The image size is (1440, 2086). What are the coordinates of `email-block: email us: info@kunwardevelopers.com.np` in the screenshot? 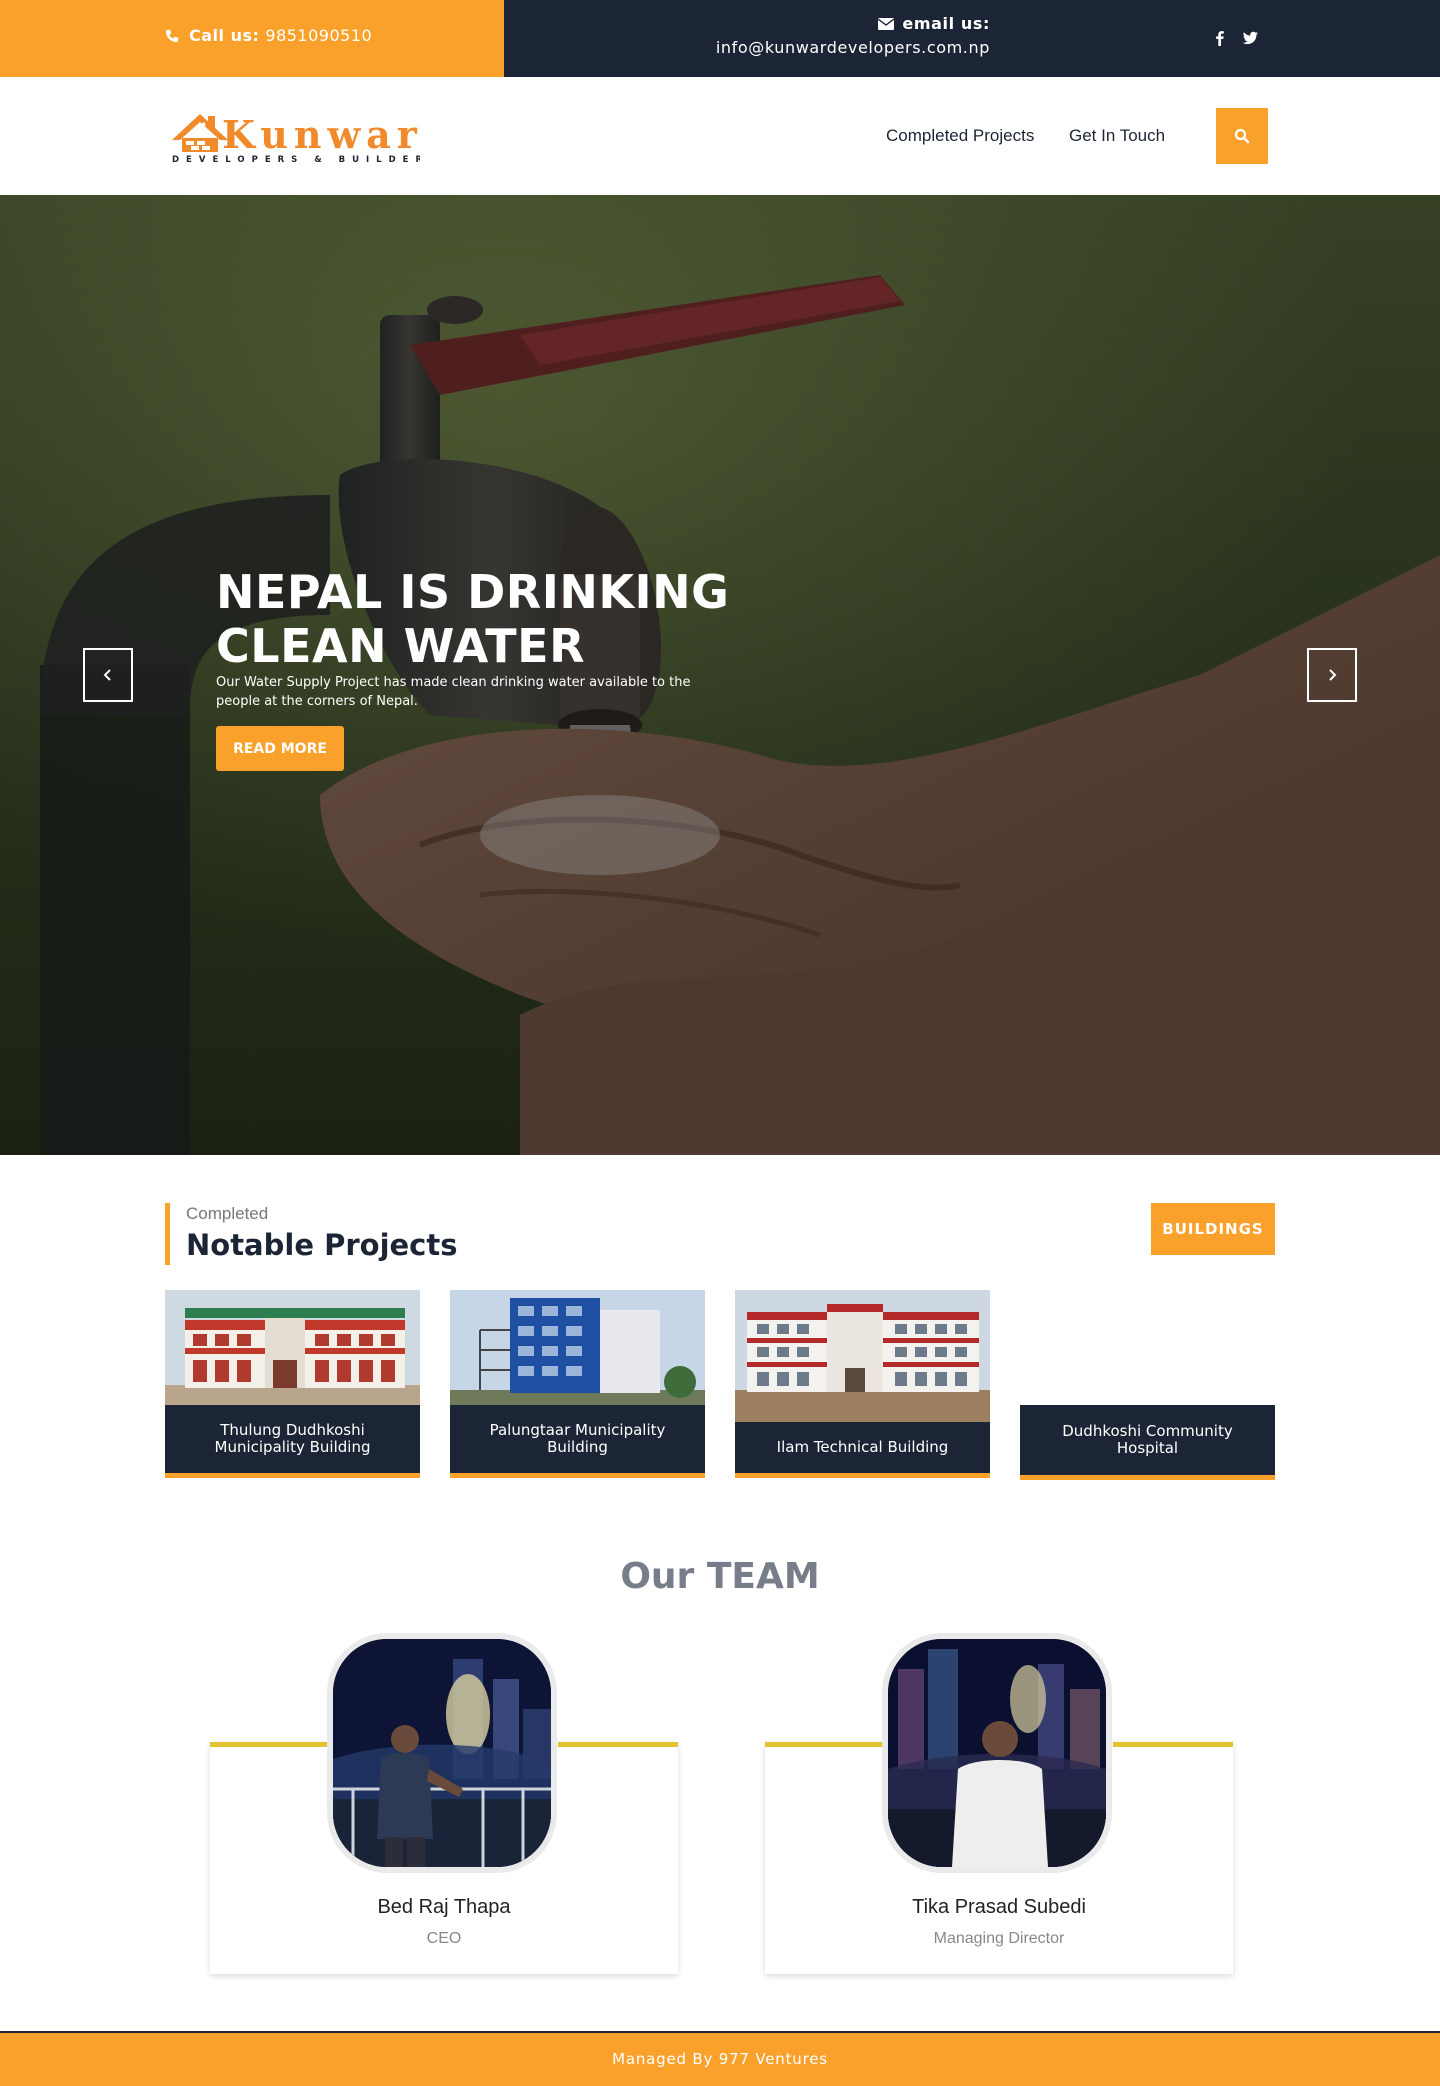 It's located at (820, 35).